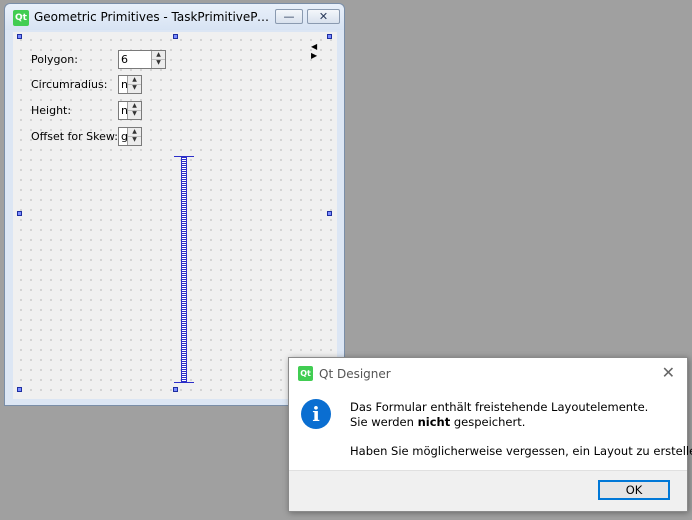  What do you see at coordinates (324, 51) in the screenshot?
I see `page-nav-arrows: ◀ ▶` at bounding box center [324, 51].